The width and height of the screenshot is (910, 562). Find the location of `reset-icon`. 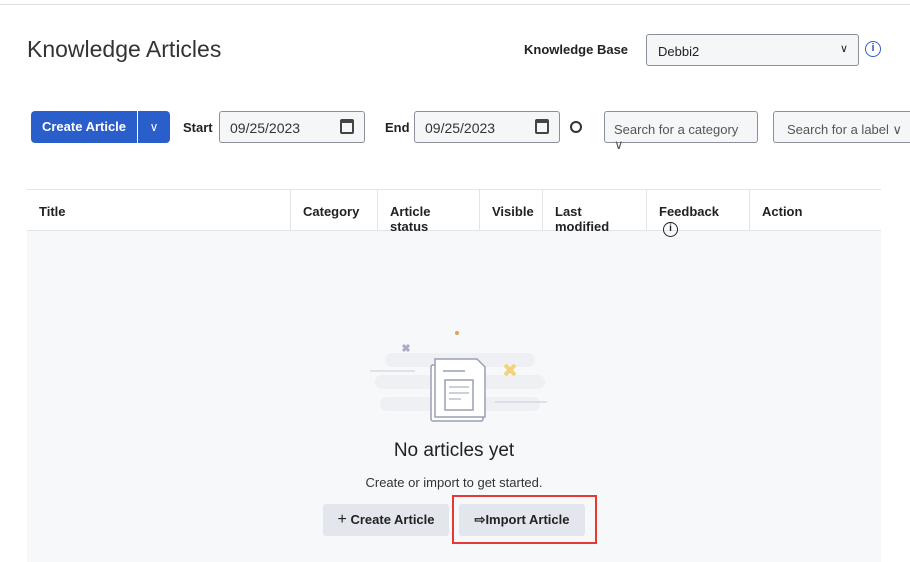

reset-icon is located at coordinates (576, 127).